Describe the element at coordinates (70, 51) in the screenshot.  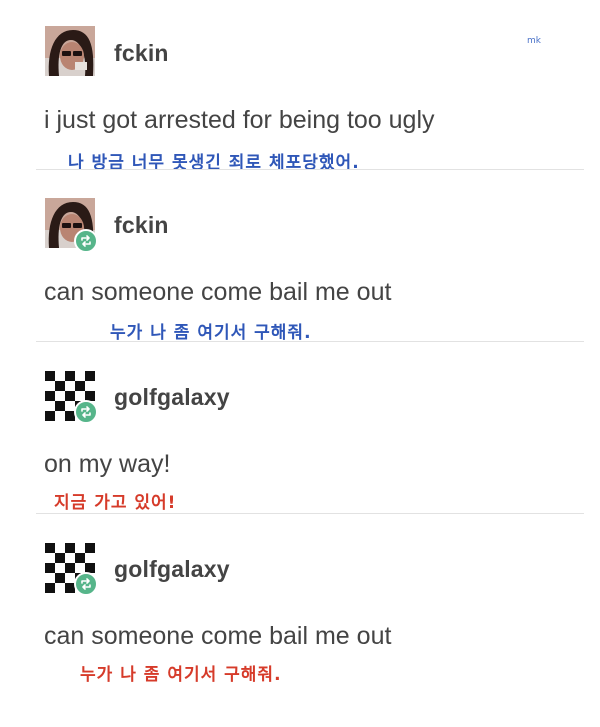
I see `avatar` at that location.